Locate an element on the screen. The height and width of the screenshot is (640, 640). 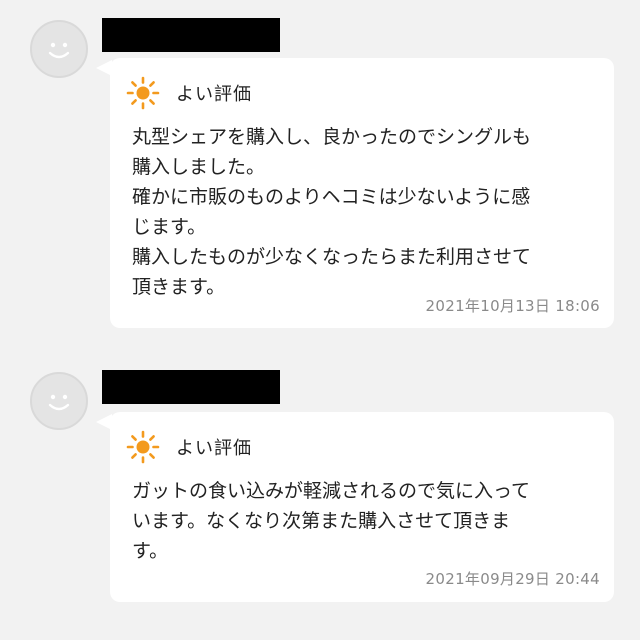
review-timestamp: 2021年10月13日 18:06 is located at coordinates (512, 306).